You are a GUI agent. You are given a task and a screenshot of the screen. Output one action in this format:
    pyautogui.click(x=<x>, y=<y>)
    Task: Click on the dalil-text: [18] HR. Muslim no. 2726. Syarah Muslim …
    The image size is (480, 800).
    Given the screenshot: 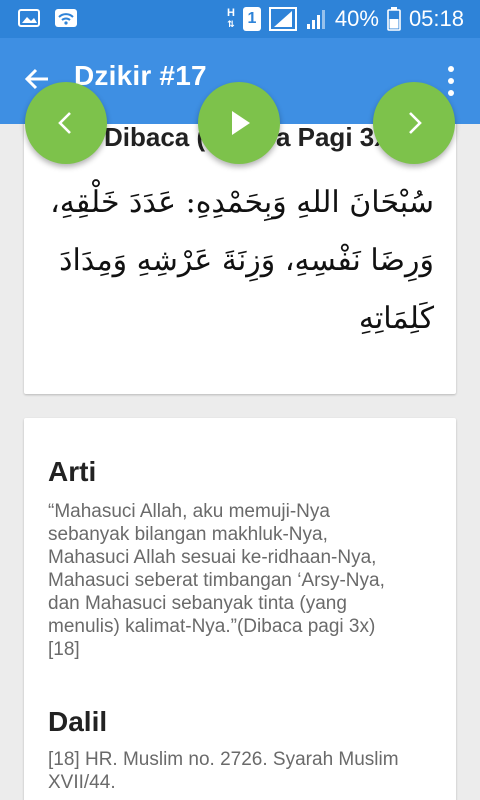 What is the action you would take?
    pyautogui.click(x=223, y=771)
    